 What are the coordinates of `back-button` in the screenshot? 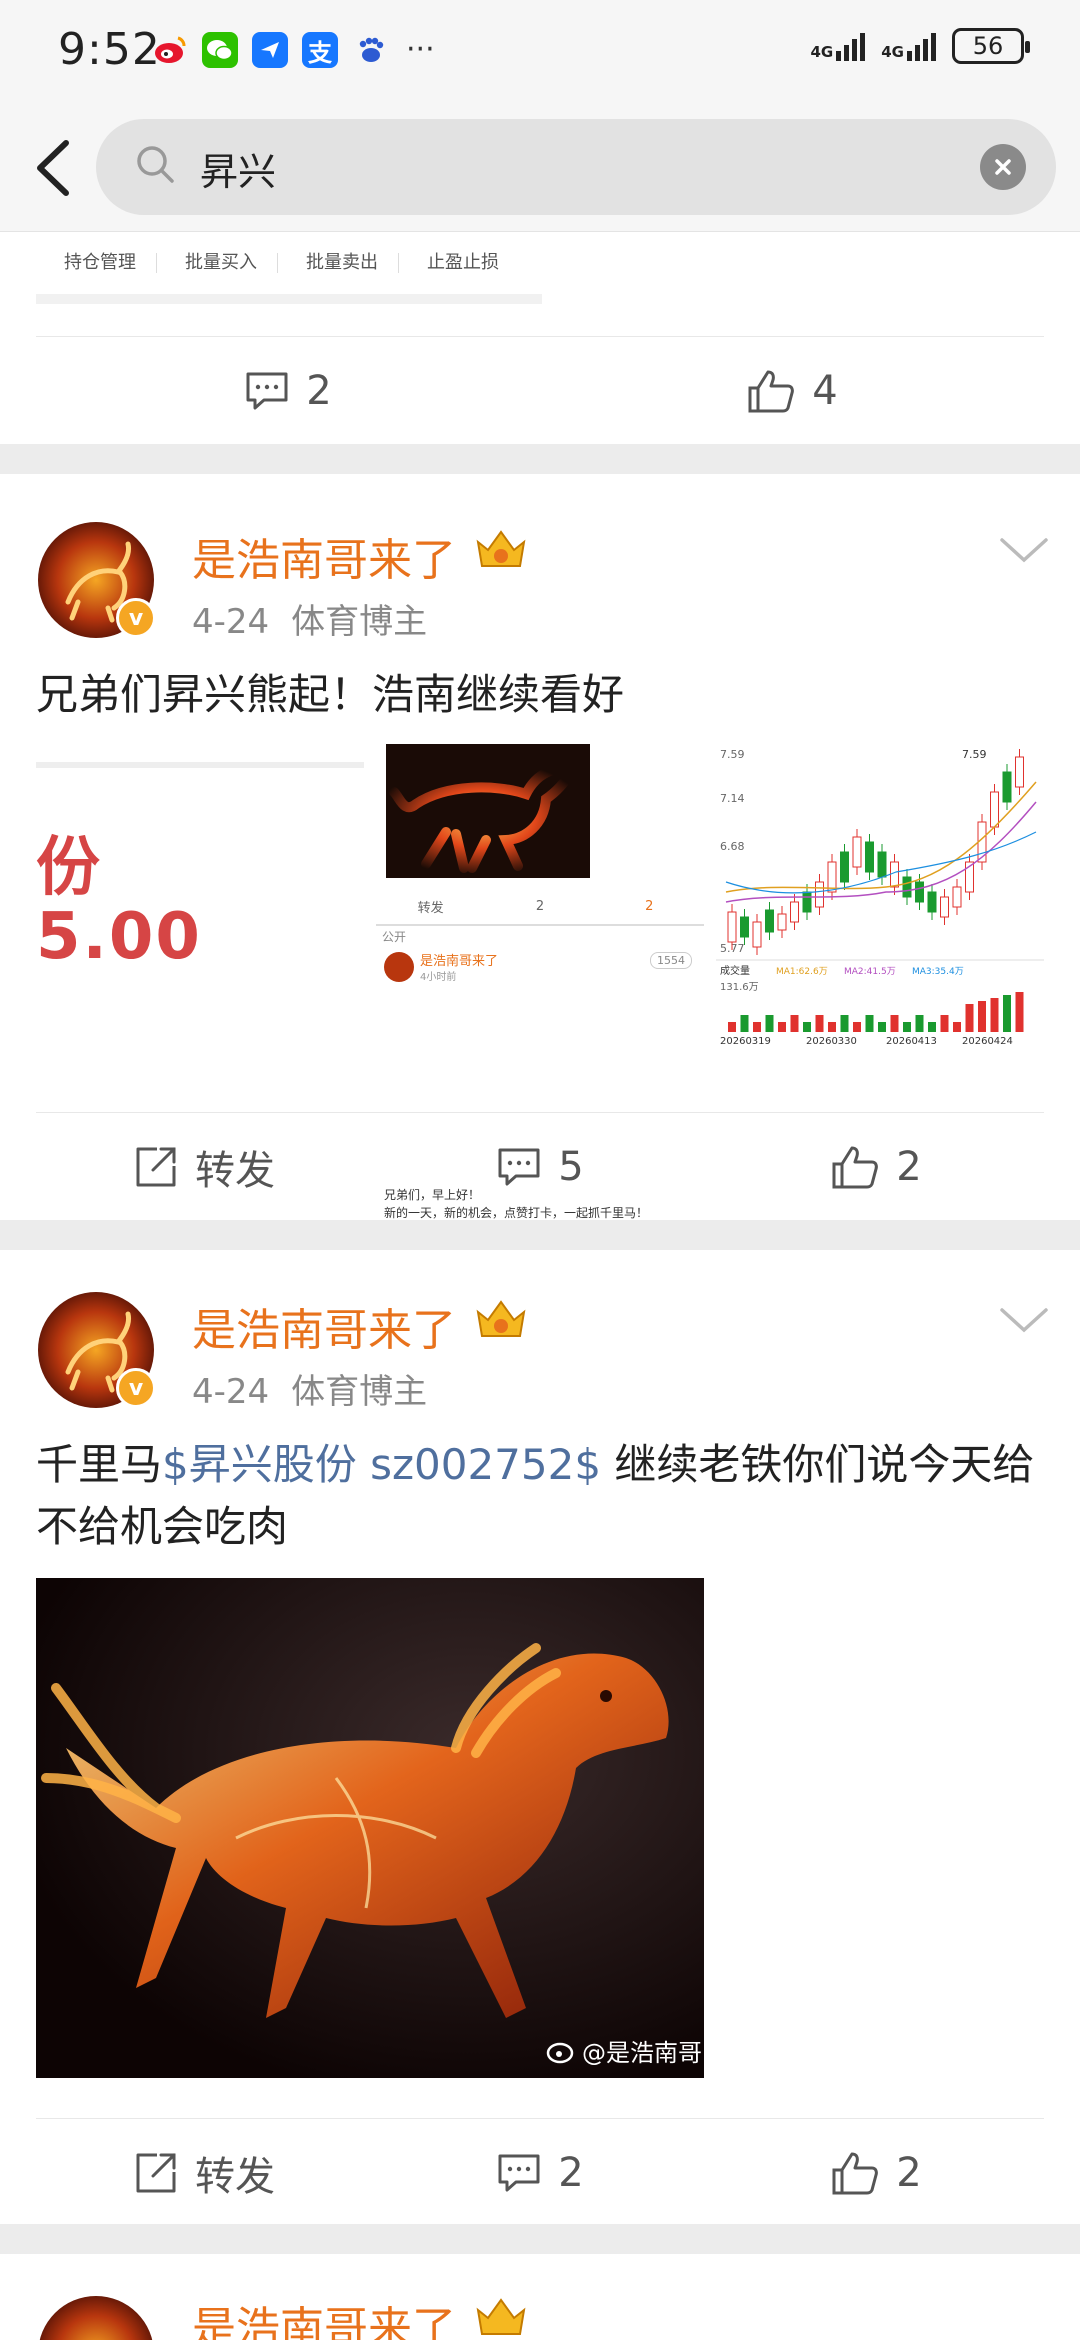 It's located at (53, 168).